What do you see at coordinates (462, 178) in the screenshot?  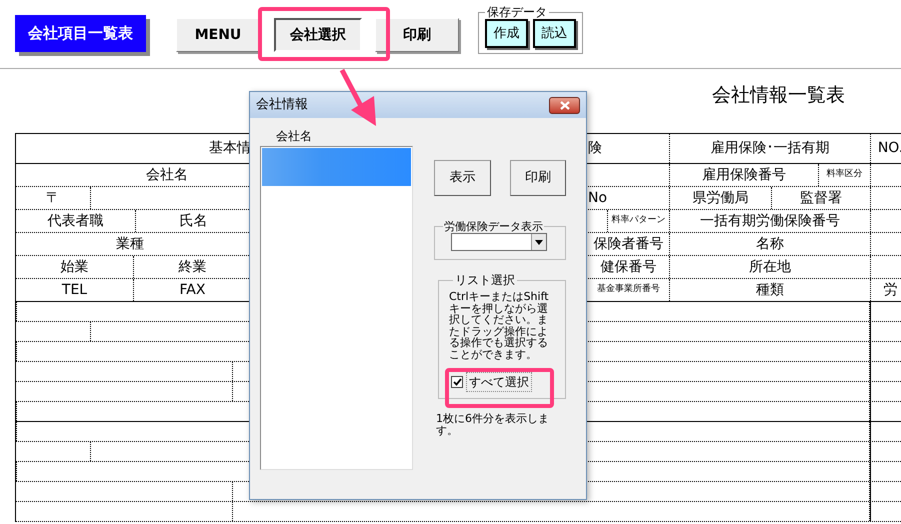 I see `dialog-button: 表示` at bounding box center [462, 178].